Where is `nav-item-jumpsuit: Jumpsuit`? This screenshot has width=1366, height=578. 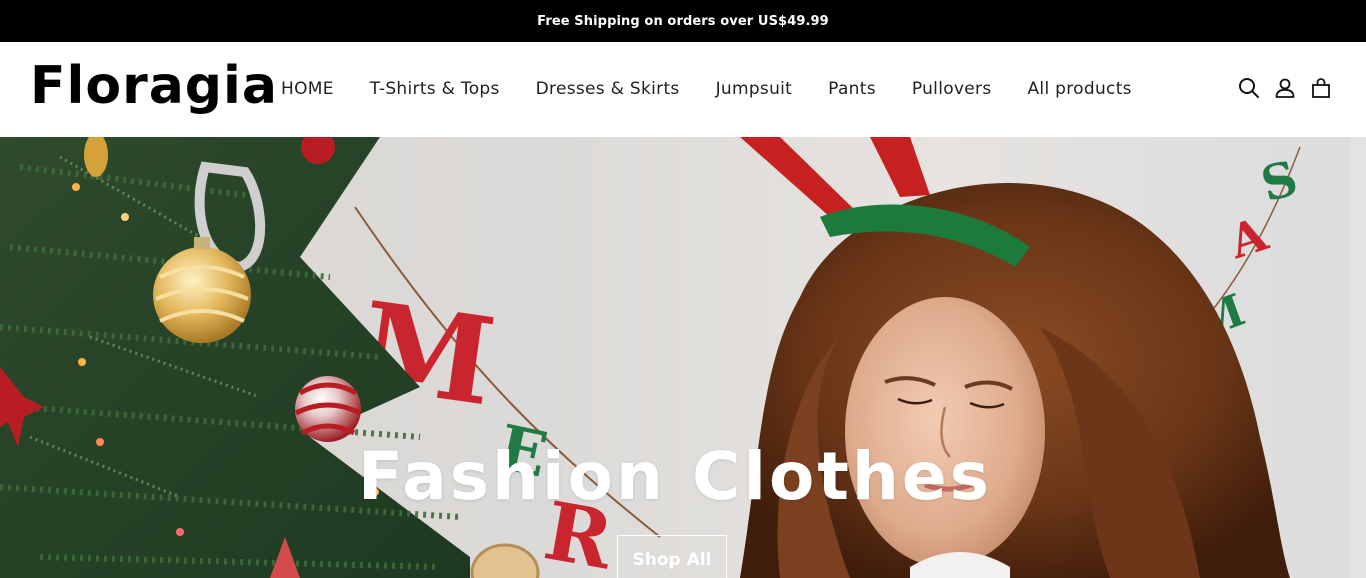
nav-item-jumpsuit: Jumpsuit is located at coordinates (754, 89).